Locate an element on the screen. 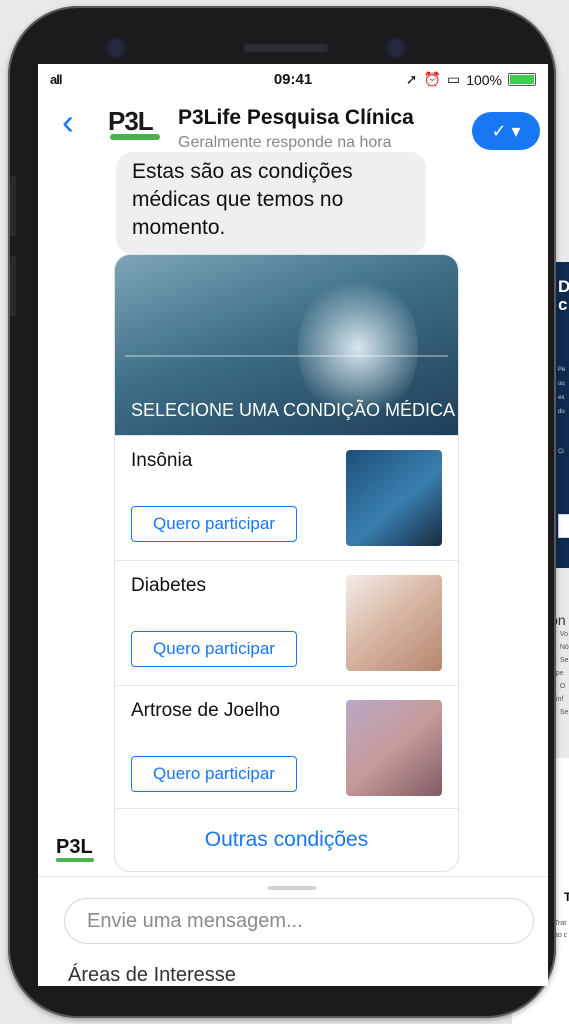  front-sensor-icon is located at coordinates (396, 48).